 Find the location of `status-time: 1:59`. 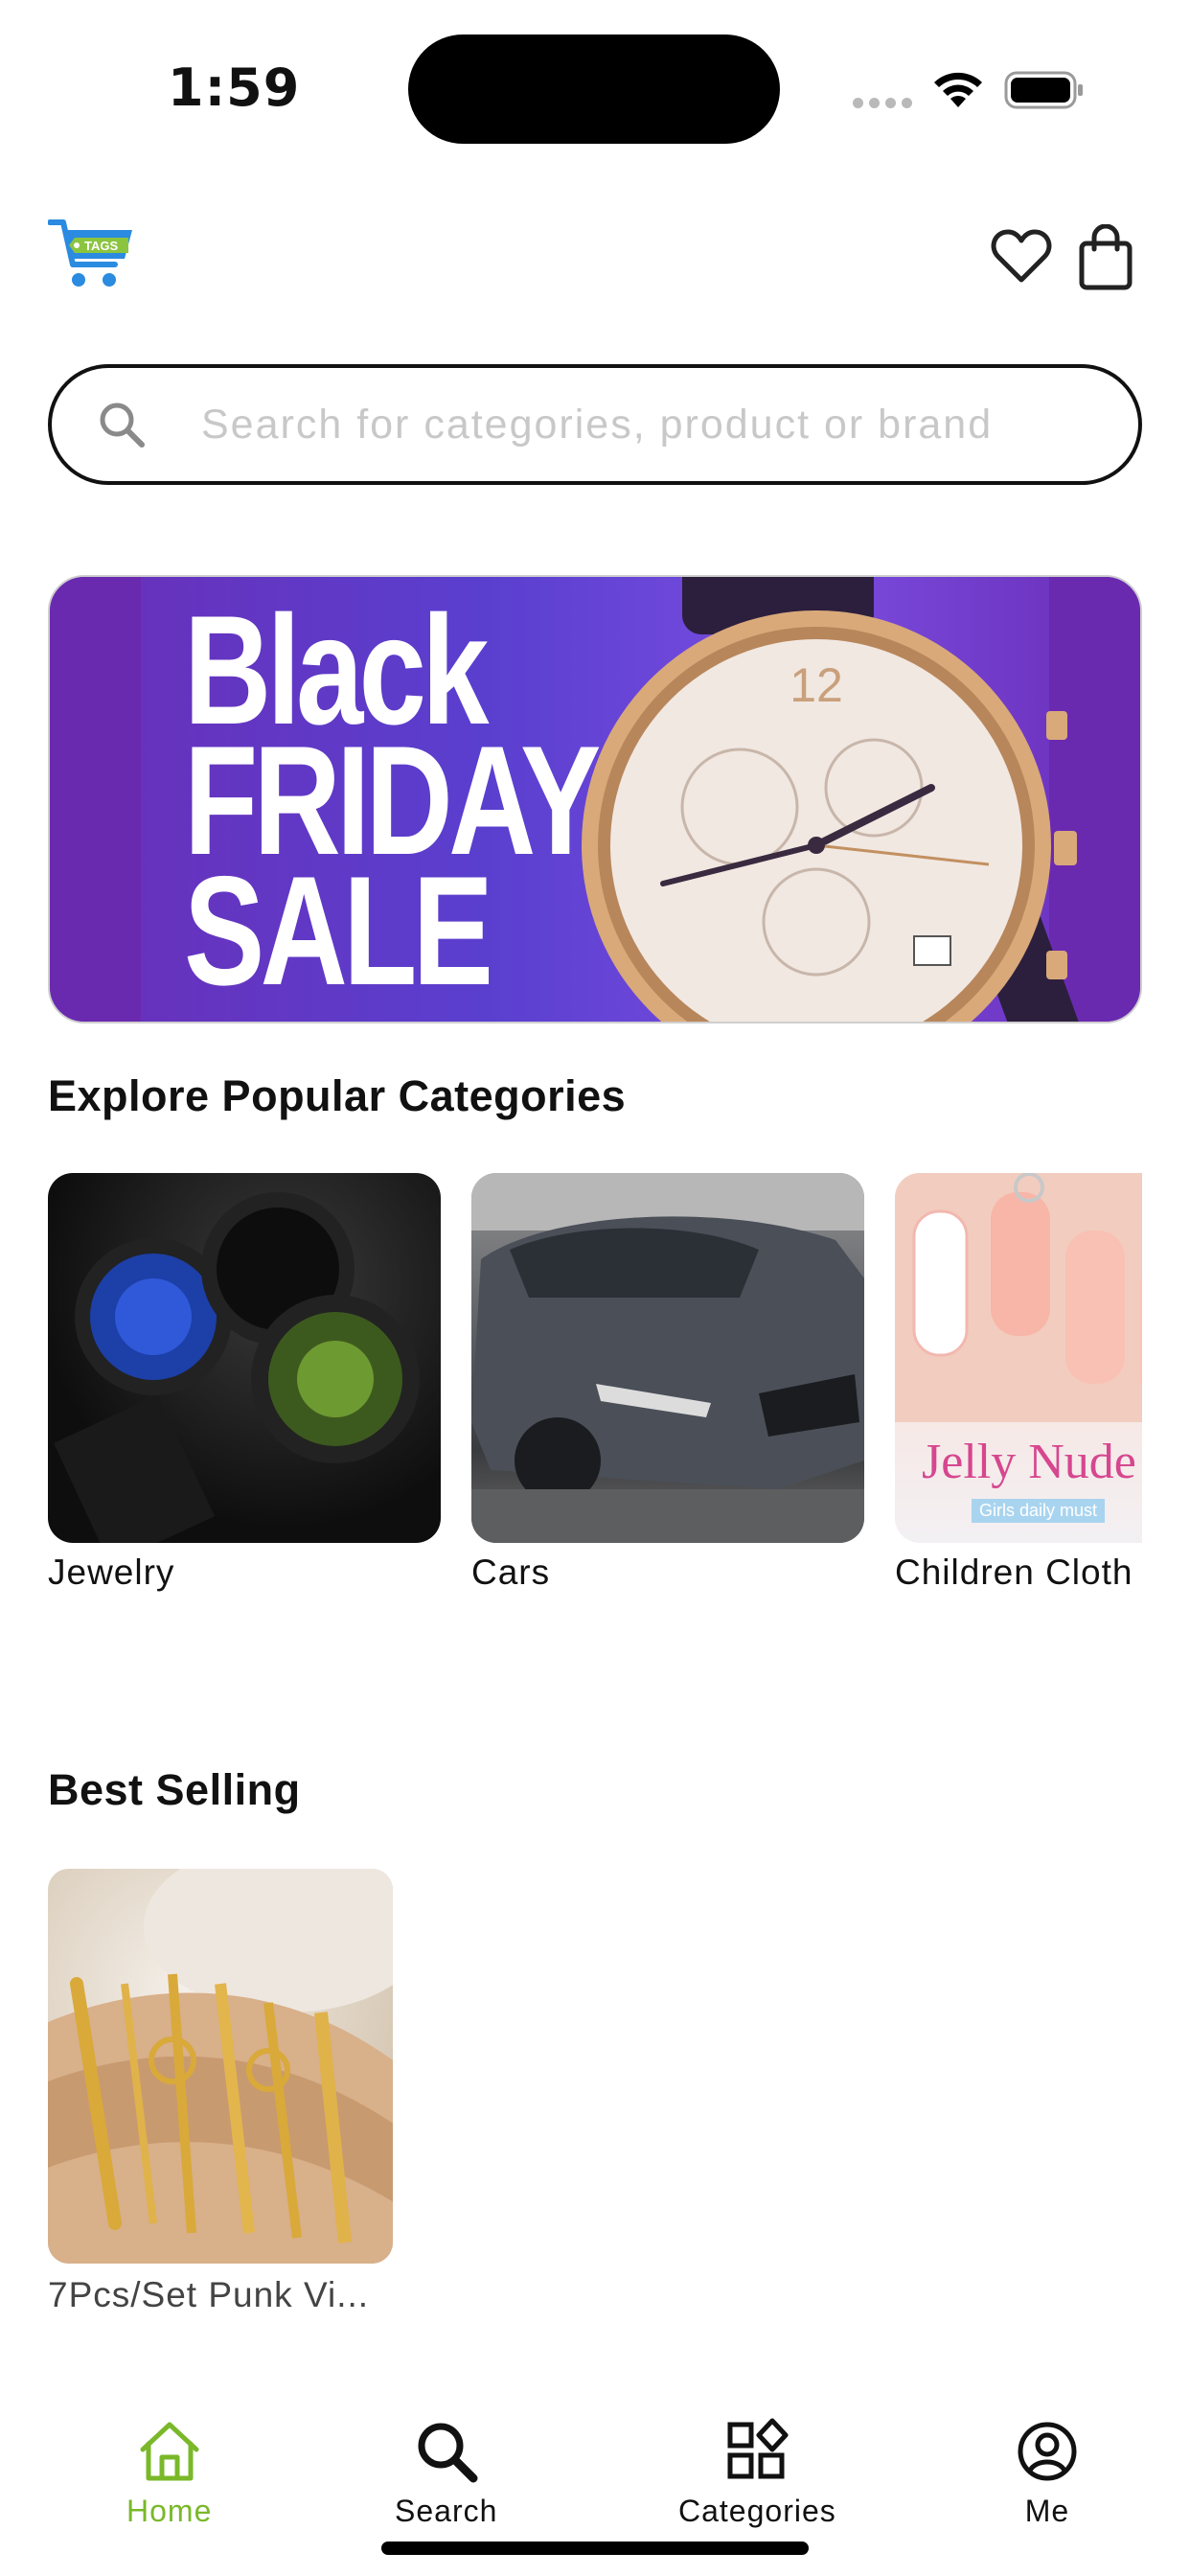

status-time: 1:59 is located at coordinates (234, 88).